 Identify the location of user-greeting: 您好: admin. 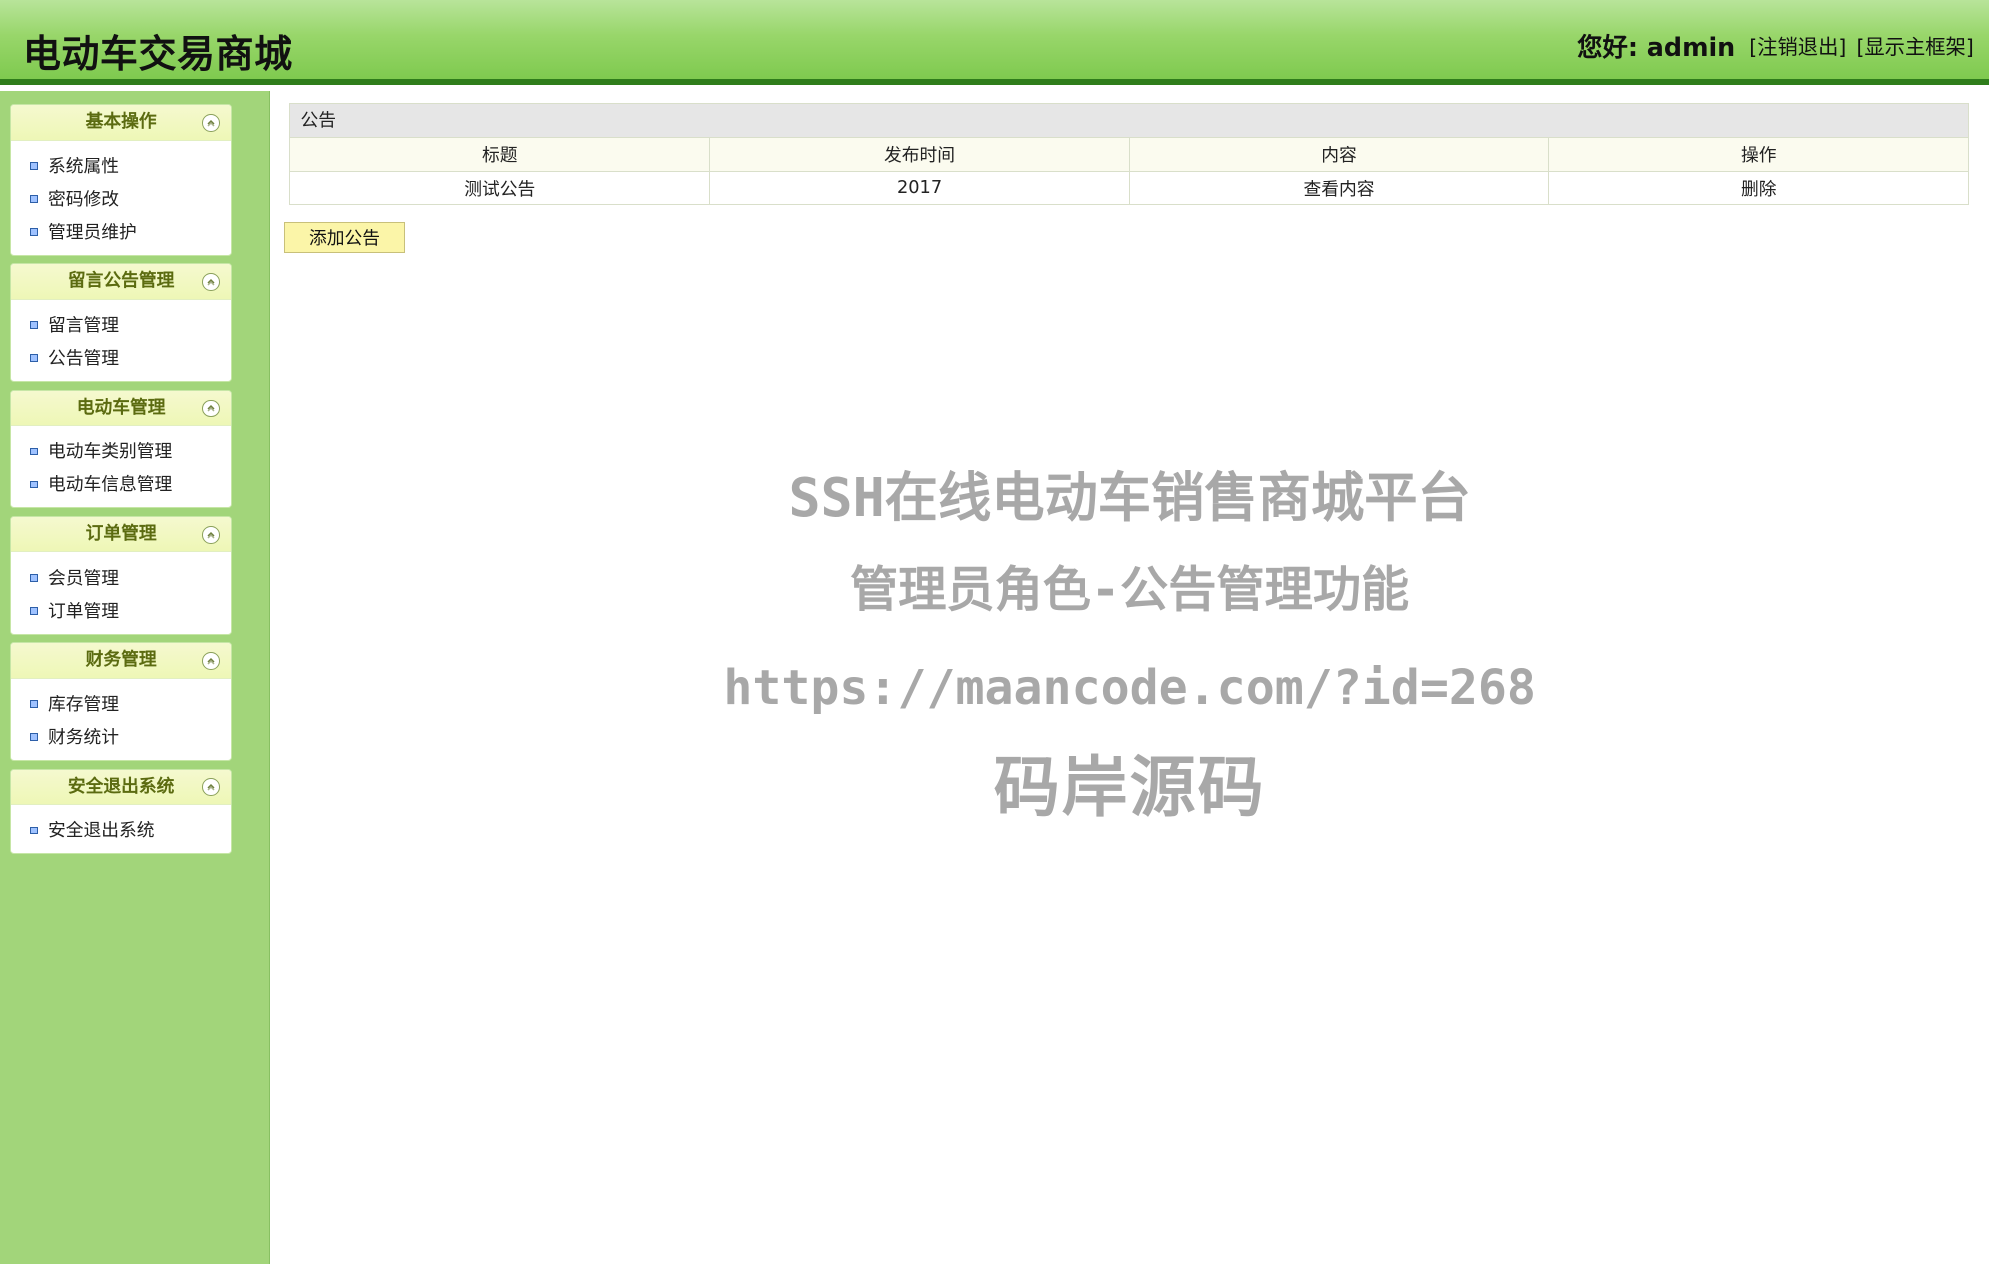
(1656, 46).